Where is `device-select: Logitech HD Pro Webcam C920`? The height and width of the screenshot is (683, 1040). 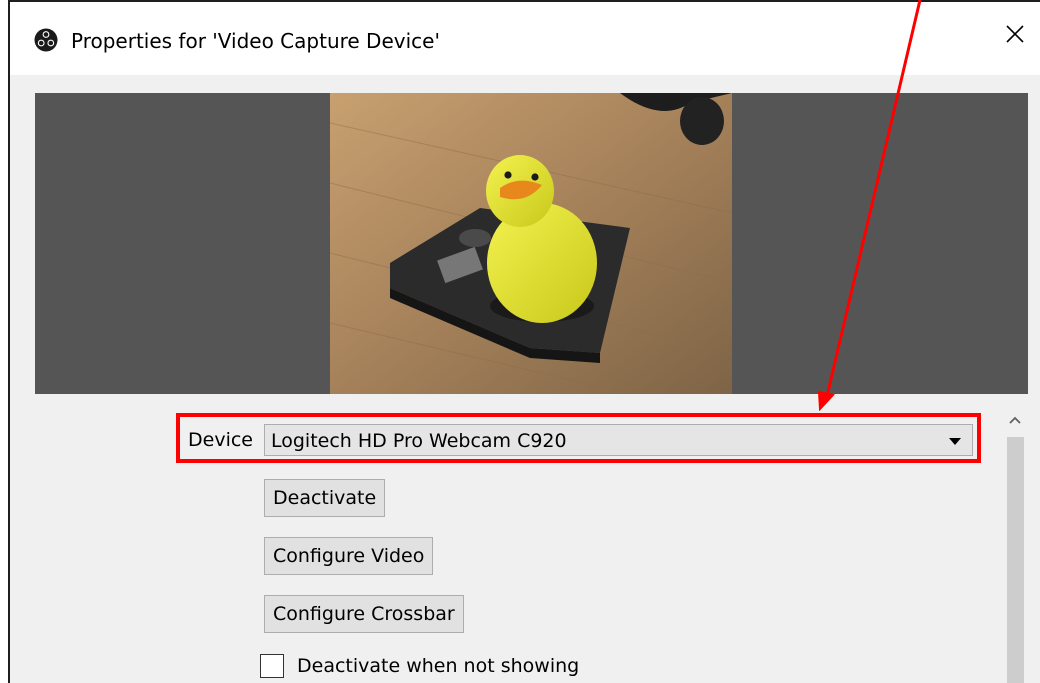
device-select: Logitech HD Pro Webcam C920 is located at coordinates (618, 440).